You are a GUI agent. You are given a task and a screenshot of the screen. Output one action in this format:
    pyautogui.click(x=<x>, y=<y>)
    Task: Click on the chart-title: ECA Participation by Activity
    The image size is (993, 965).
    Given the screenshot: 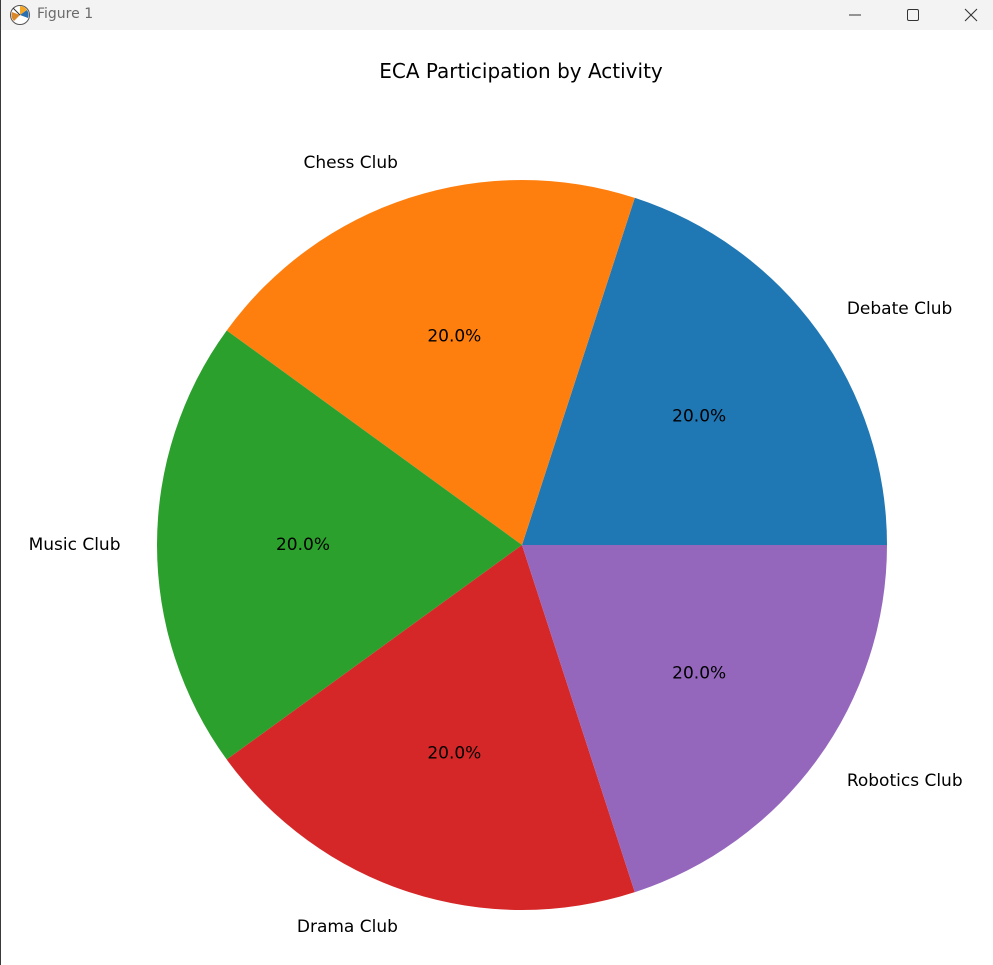 What is the action you would take?
    pyautogui.click(x=521, y=71)
    